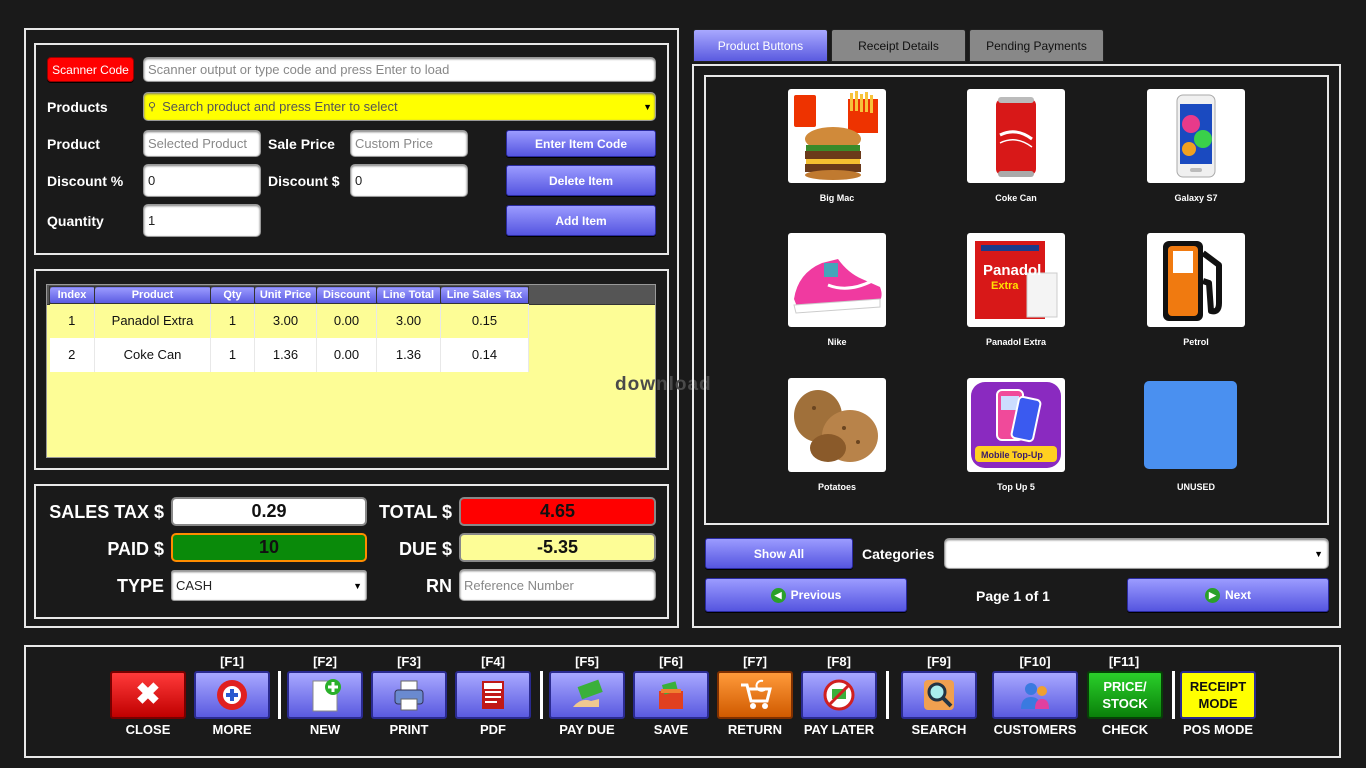 Image resolution: width=1366 pixels, height=768 pixels. What do you see at coordinates (1196, 280) in the screenshot?
I see `product-button-petrol` at bounding box center [1196, 280].